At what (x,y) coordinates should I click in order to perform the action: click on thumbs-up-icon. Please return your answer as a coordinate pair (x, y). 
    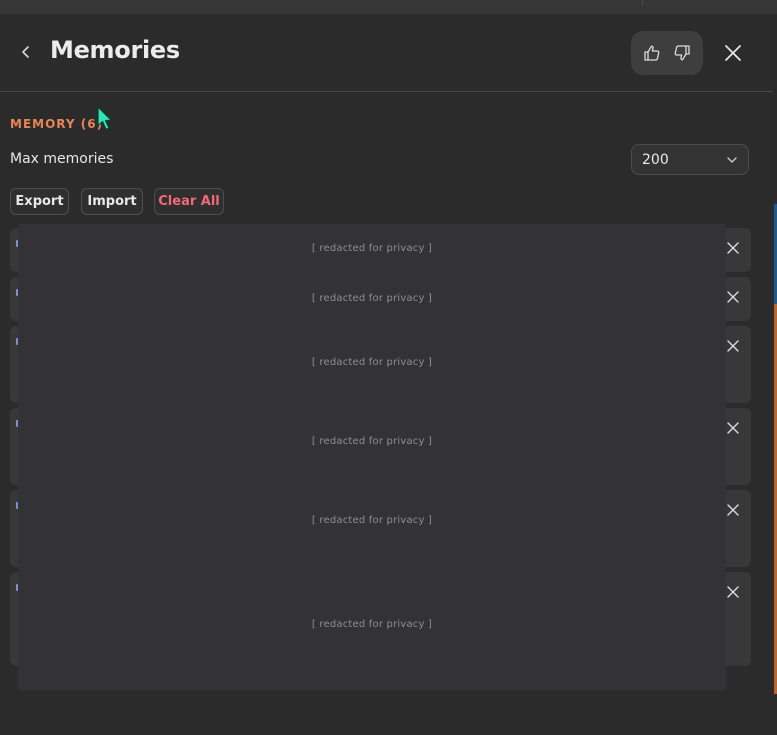
    Looking at the image, I should click on (652, 53).